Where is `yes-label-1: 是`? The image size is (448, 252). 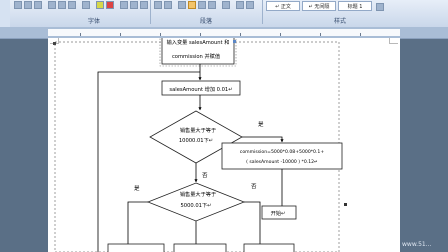
yes-label-1: 是 is located at coordinates (261, 124).